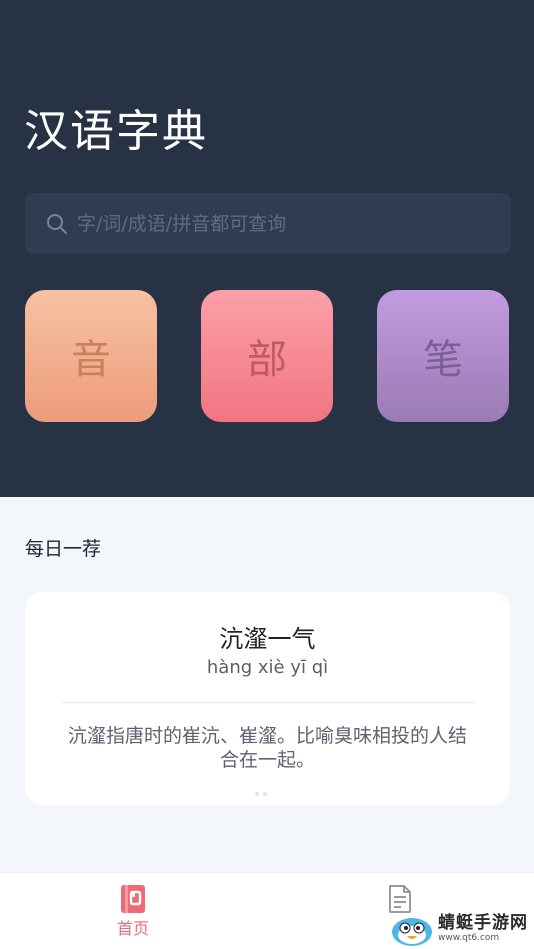 Image resolution: width=534 pixels, height=949 pixels. I want to click on stroke-lookup-button: 笔, so click(443, 356).